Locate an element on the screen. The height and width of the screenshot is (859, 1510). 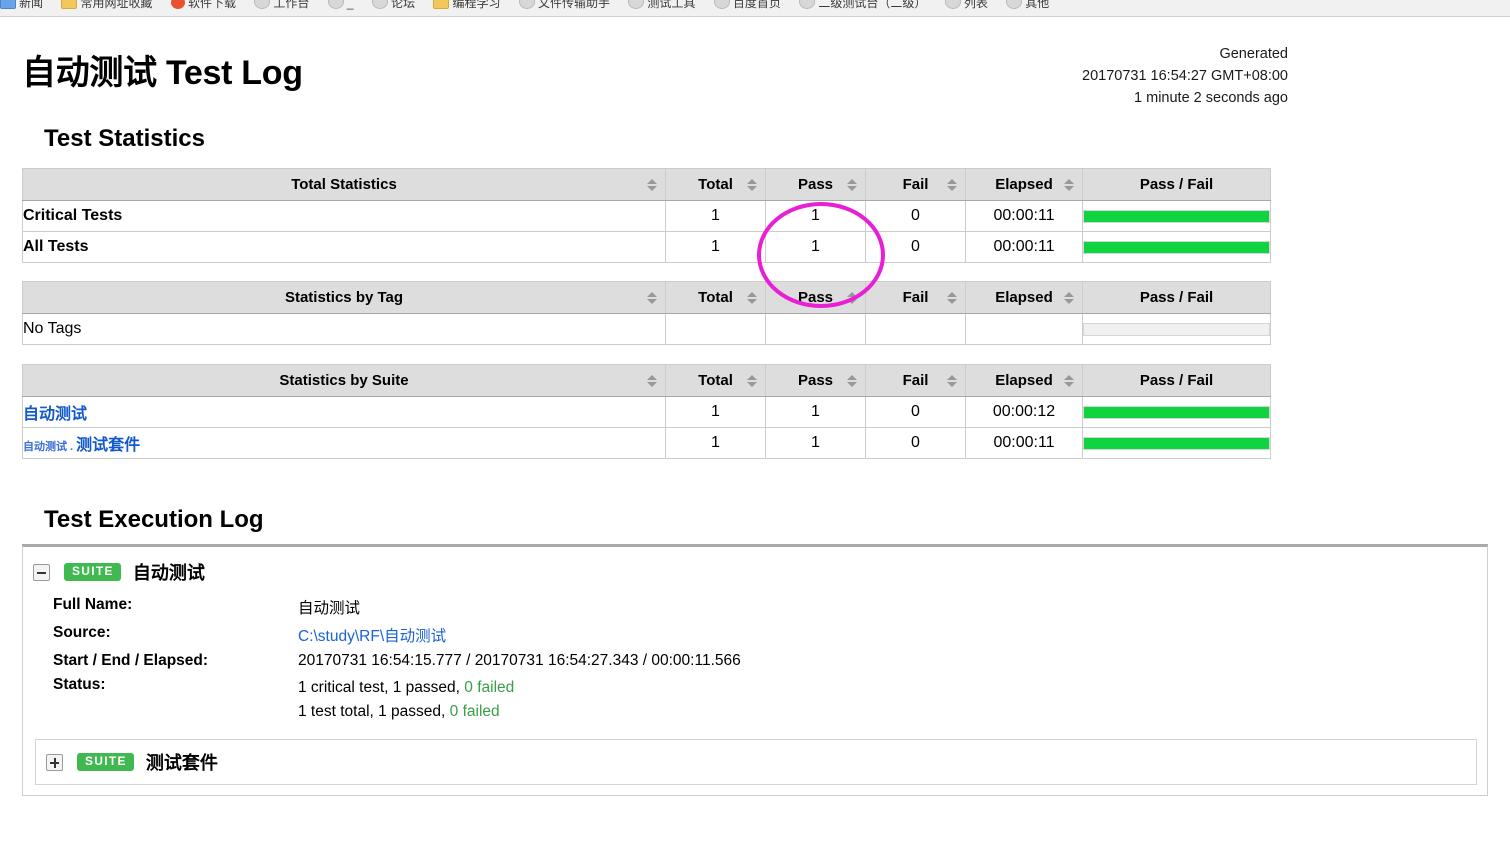
col-header-label: Pass is located at coordinates (815, 380).